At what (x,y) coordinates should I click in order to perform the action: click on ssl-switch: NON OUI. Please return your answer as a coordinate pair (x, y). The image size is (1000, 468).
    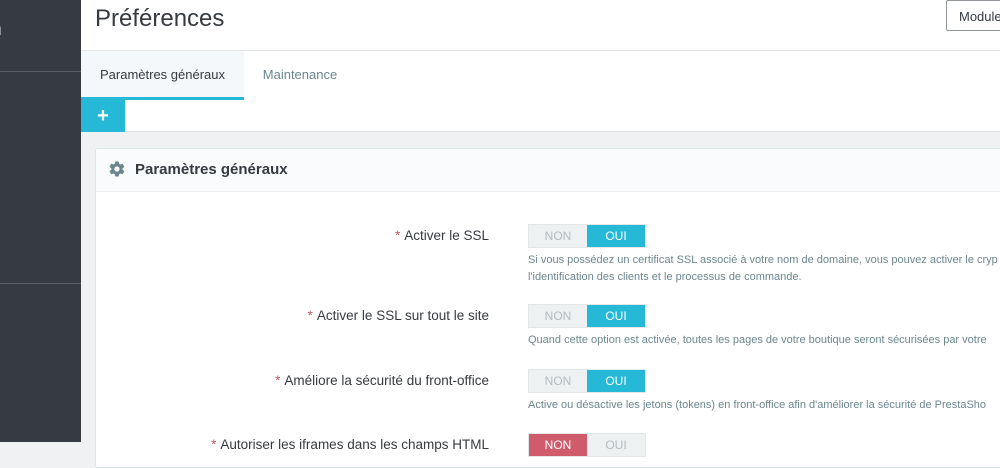
    Looking at the image, I should click on (587, 236).